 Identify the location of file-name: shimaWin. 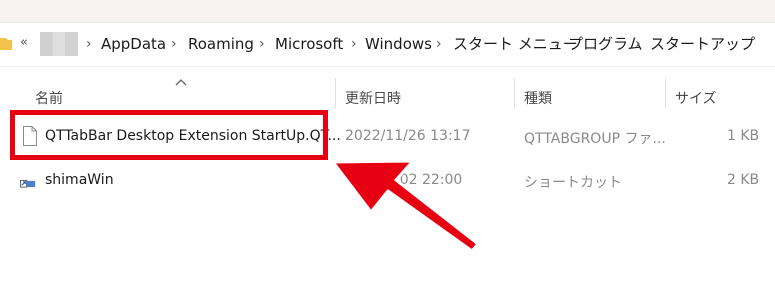
(79, 180).